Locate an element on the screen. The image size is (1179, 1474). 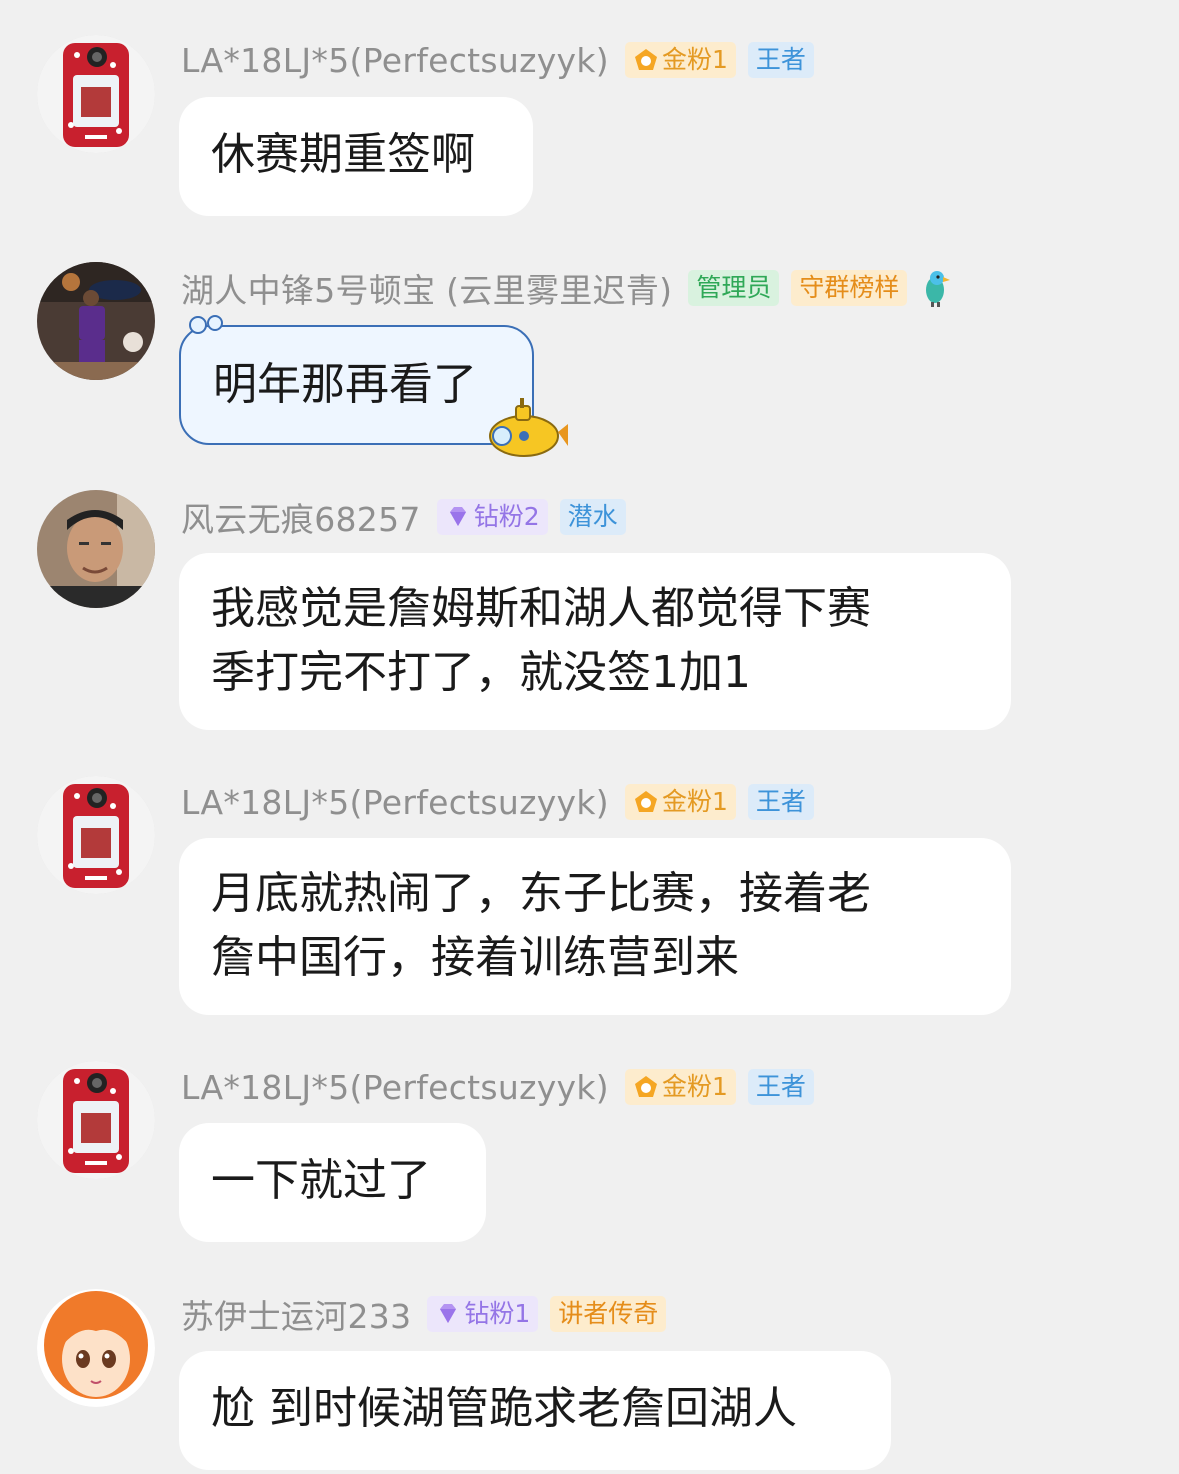
man-face-avatar-icon is located at coordinates (96, 549).